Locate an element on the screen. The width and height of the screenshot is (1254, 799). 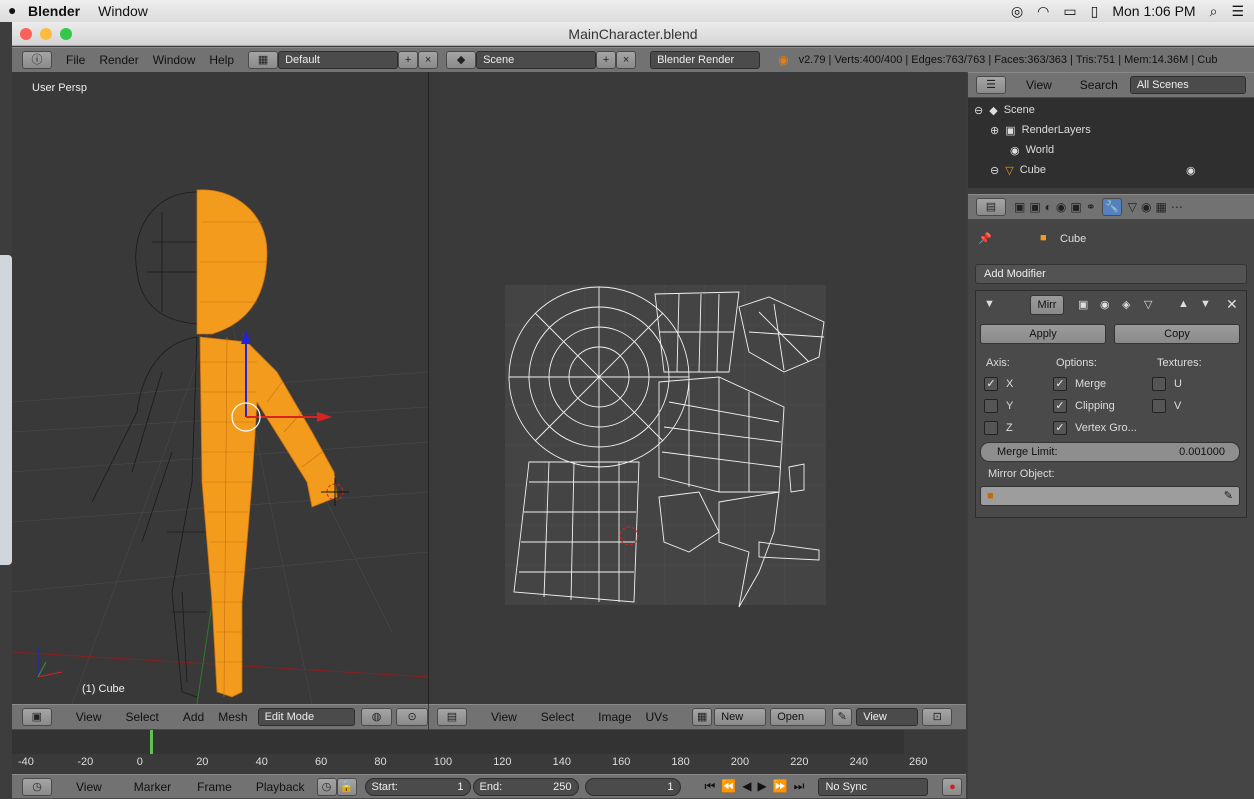
modifier-render-icon: ▣ is located at coordinates (1083, 304).